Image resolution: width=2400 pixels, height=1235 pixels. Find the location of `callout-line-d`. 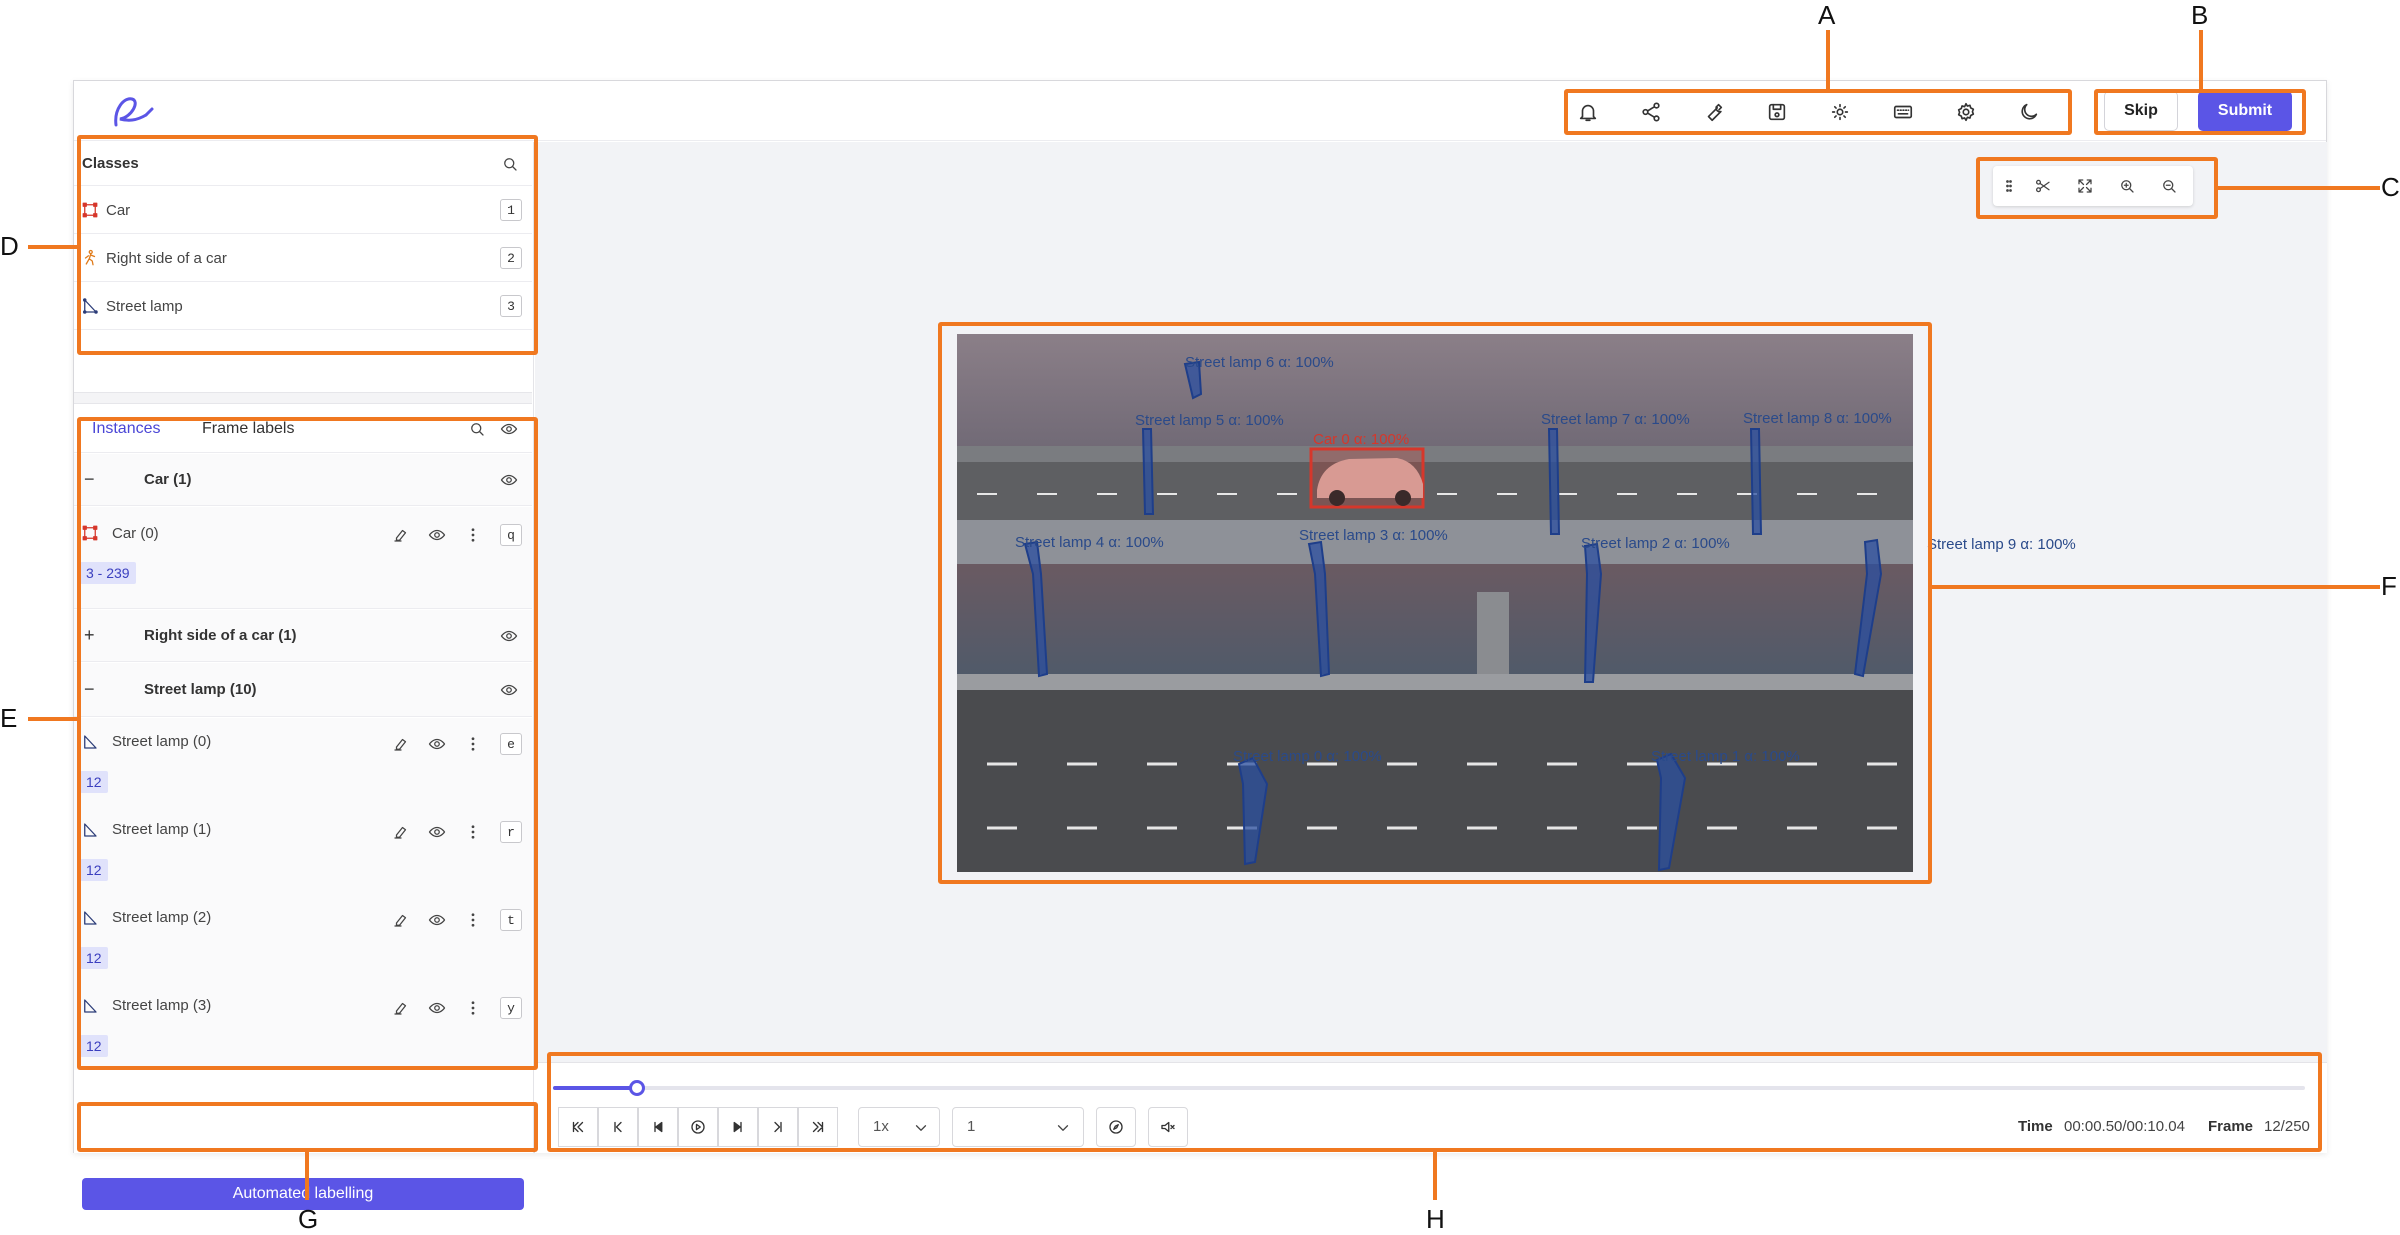

callout-line-d is located at coordinates (53, 247).